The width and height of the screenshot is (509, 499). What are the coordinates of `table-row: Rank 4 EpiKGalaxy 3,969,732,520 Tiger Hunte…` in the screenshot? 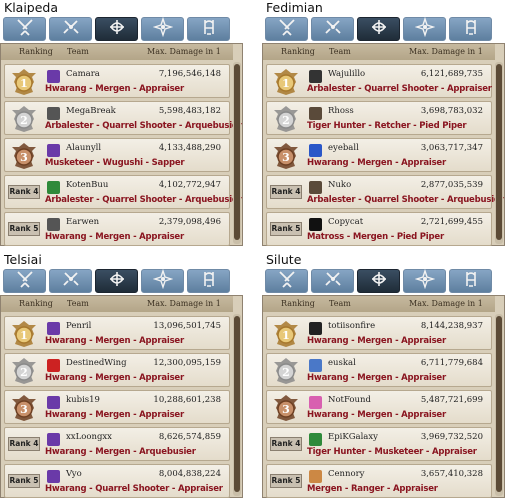 It's located at (379, 444).